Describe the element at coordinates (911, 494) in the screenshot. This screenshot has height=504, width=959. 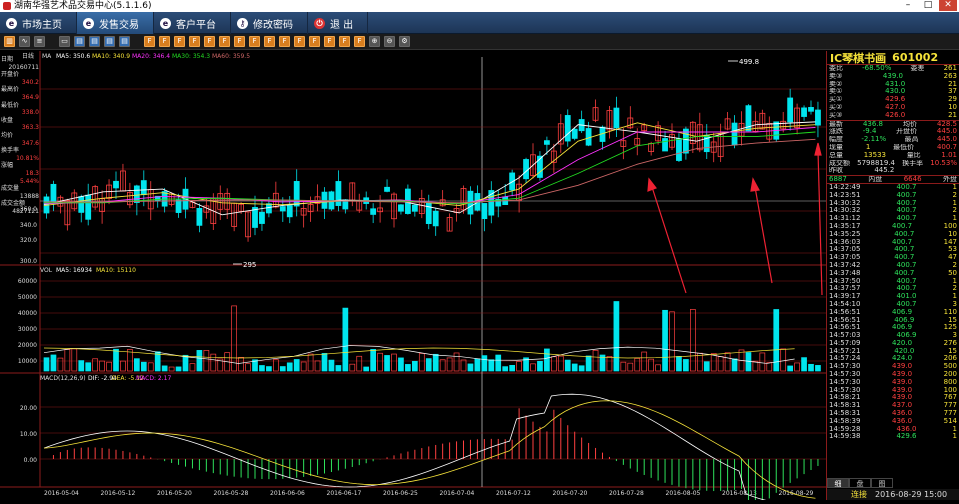
I see `status-datetime: 2016-08-29 15:00` at that location.